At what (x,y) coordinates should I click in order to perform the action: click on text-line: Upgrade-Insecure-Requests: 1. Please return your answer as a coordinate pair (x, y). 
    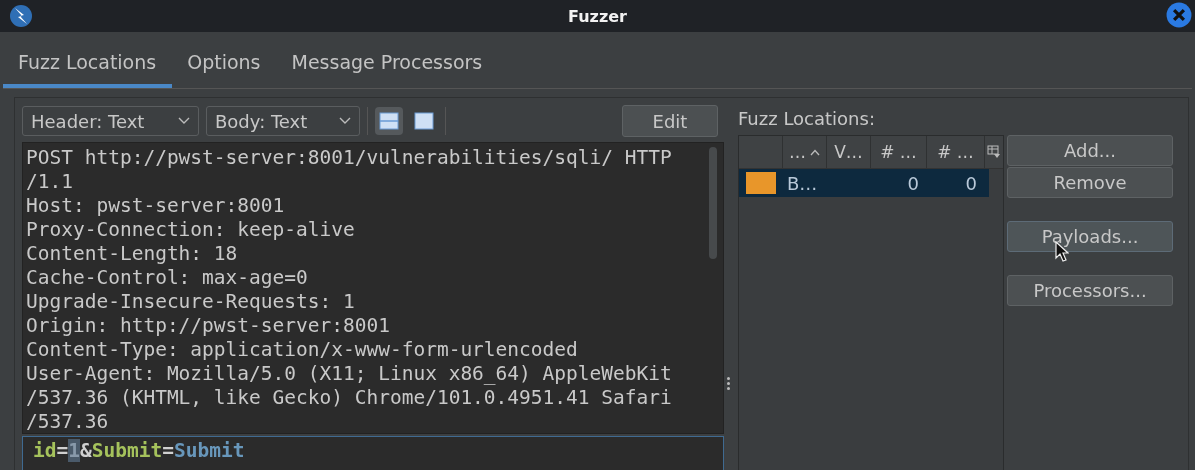
    Looking at the image, I should click on (191, 302).